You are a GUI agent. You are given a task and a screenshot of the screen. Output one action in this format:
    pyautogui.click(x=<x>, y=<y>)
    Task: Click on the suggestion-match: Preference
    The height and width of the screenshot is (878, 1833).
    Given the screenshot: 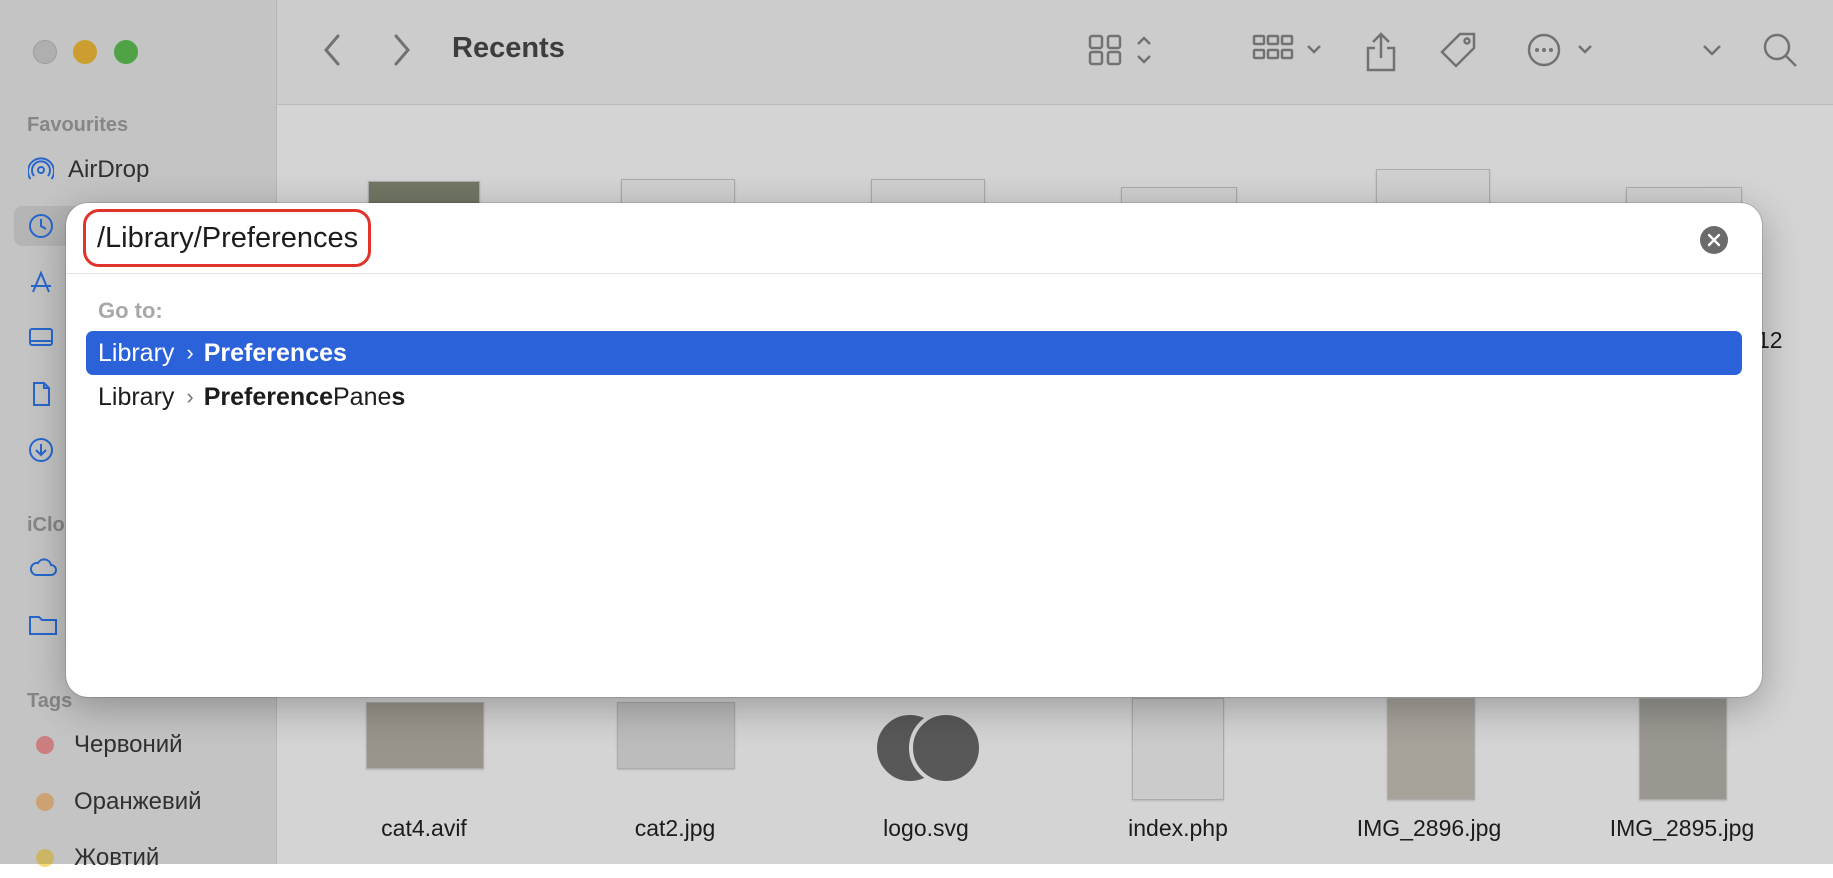 What is the action you would take?
    pyautogui.click(x=268, y=396)
    